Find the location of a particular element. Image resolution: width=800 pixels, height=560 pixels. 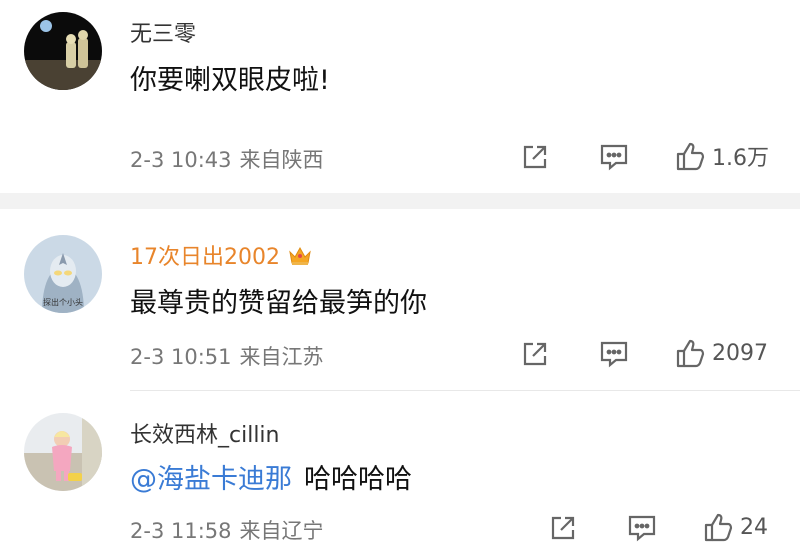

comment-text: 最尊贵的赞留给最笋的你 is located at coordinates (278, 303).